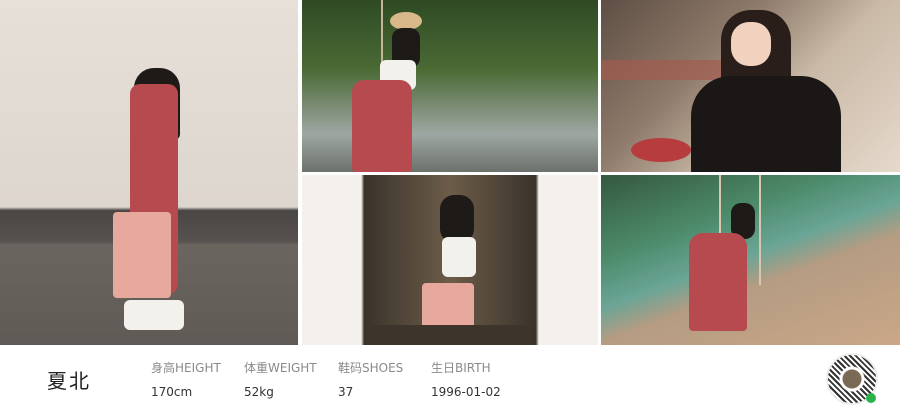  I want to click on stat-height: 身高HEIGHT 170cm, so click(186, 379).